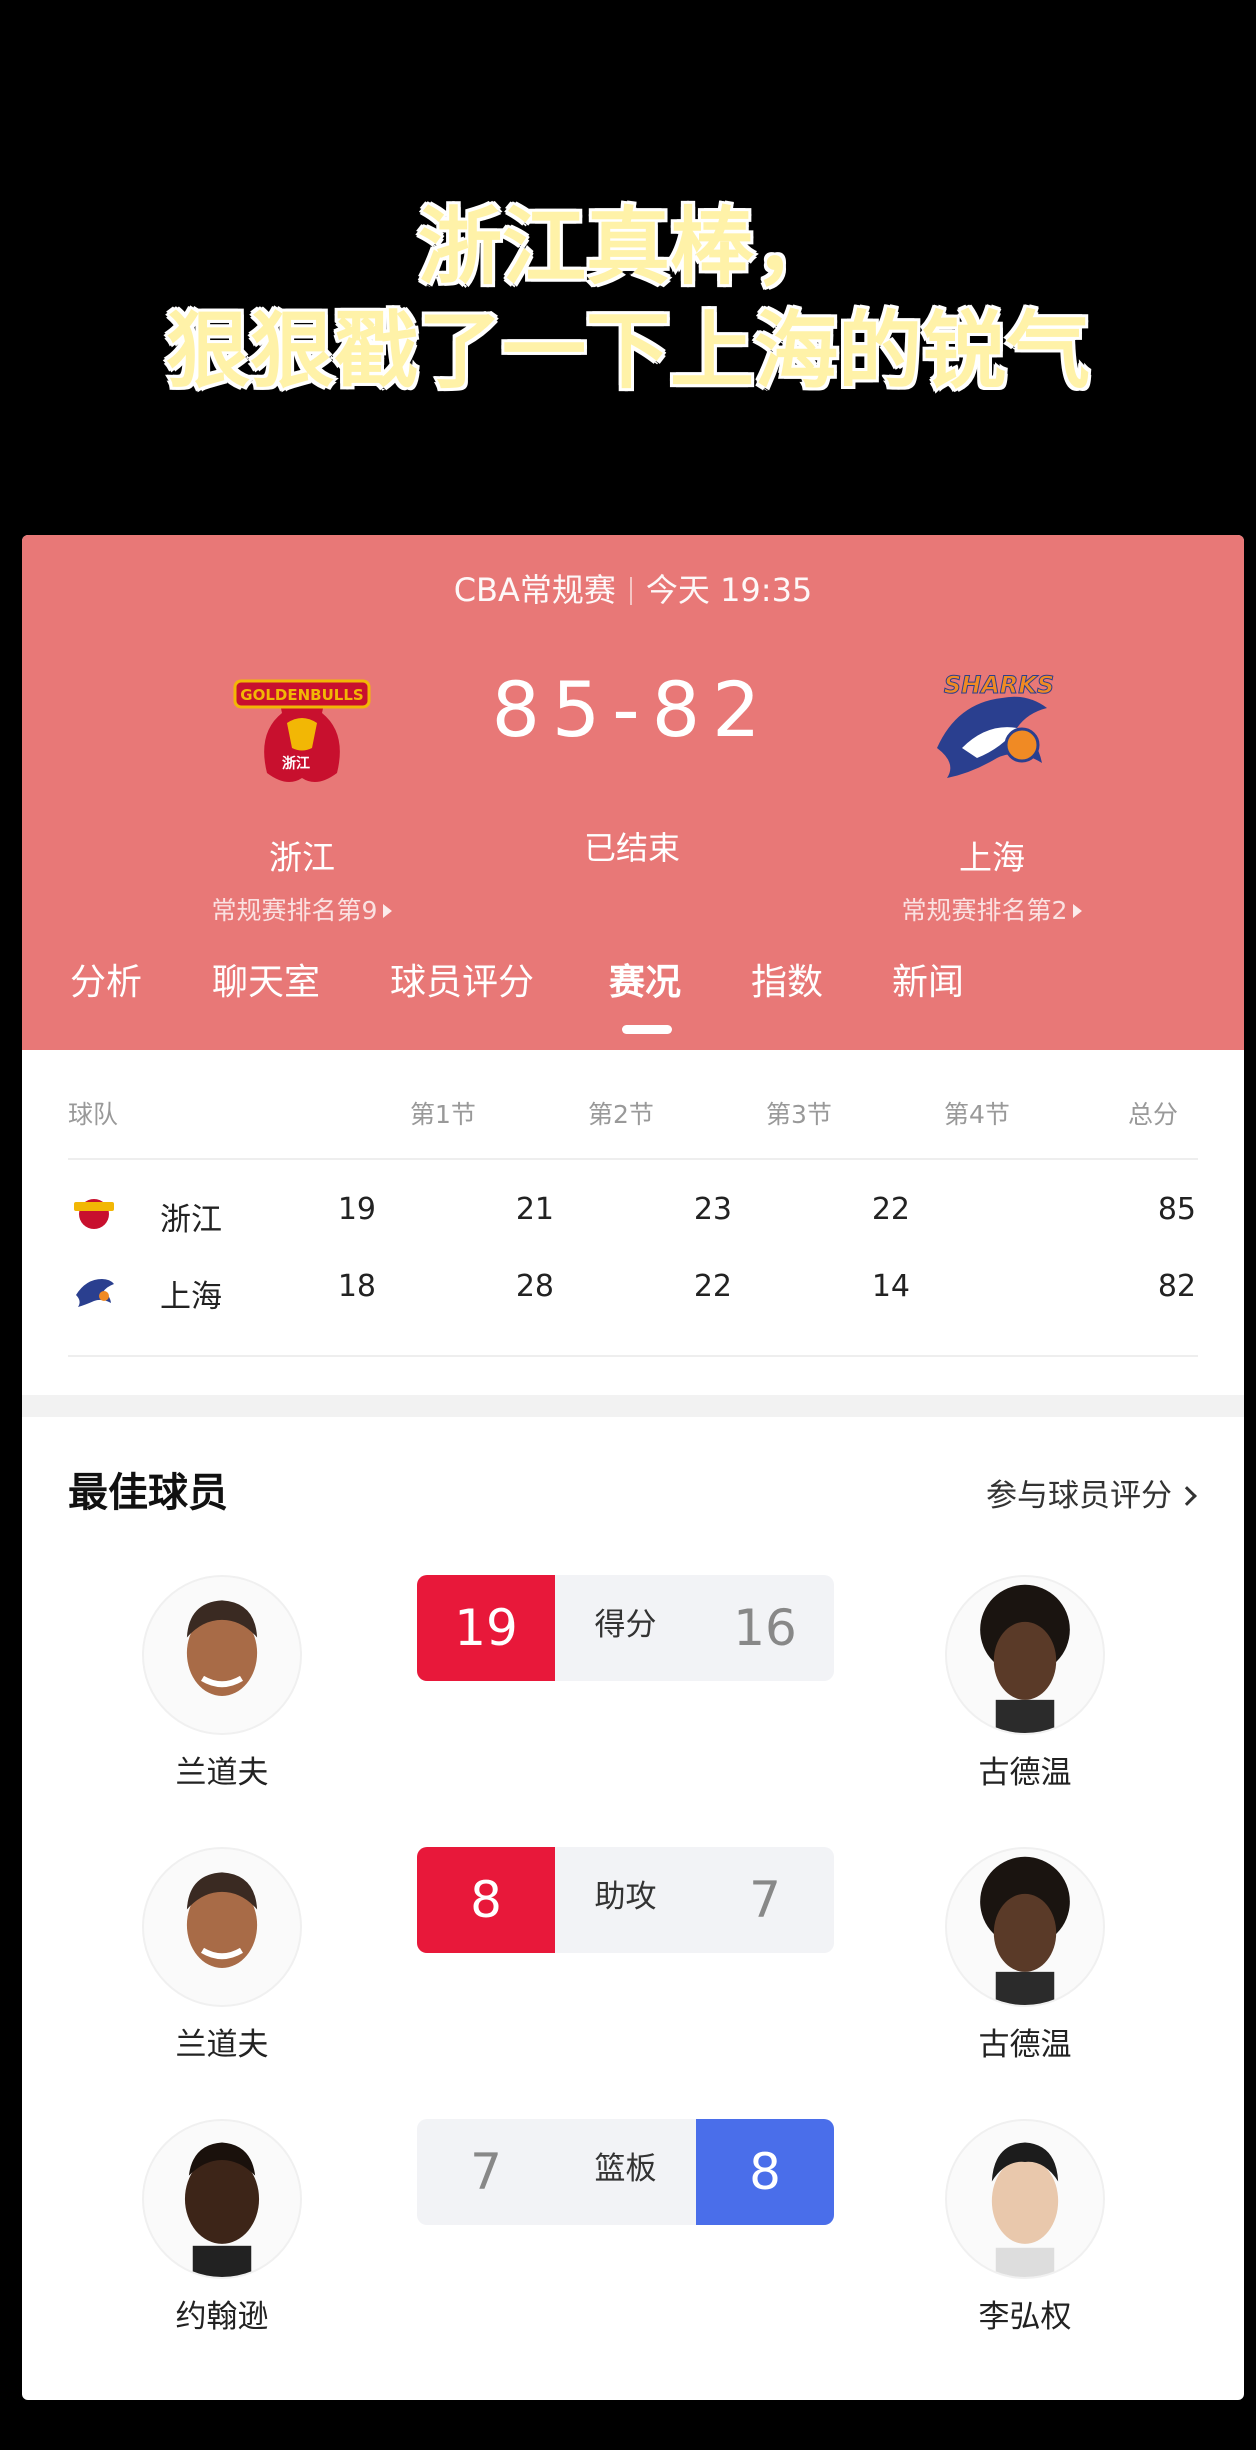 This screenshot has height=2450, width=1256. Describe the element at coordinates (712, 1286) in the screenshot. I see `q3-score: 22` at that location.